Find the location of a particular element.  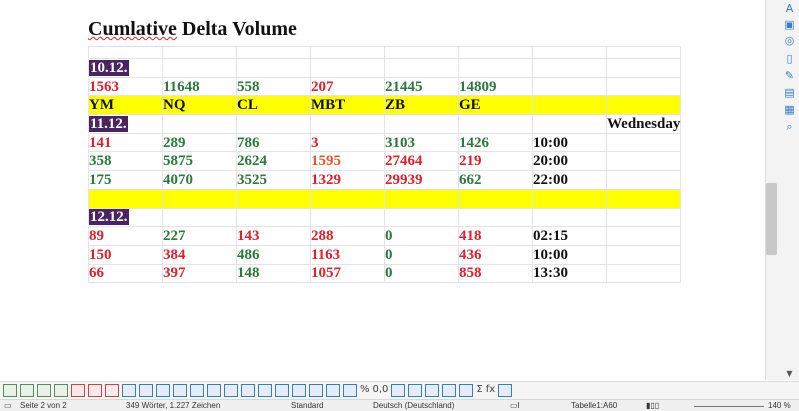

table-cell: 143 is located at coordinates (273, 236).